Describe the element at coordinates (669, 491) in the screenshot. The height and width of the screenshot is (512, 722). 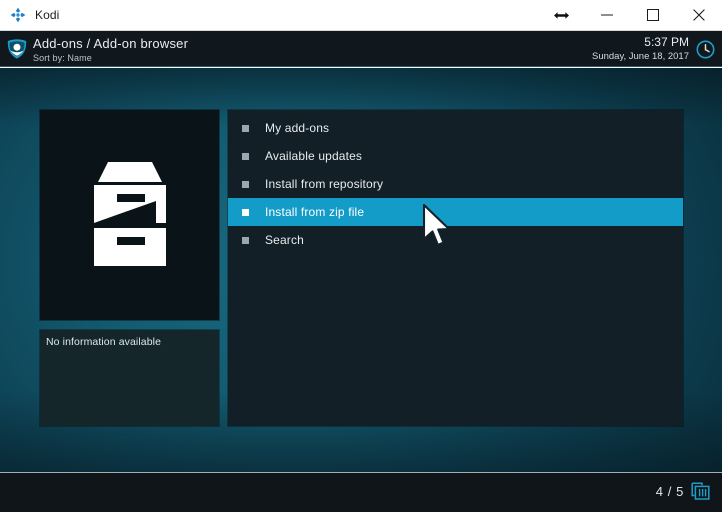
I see `page-indicator: 4 / 5` at that location.